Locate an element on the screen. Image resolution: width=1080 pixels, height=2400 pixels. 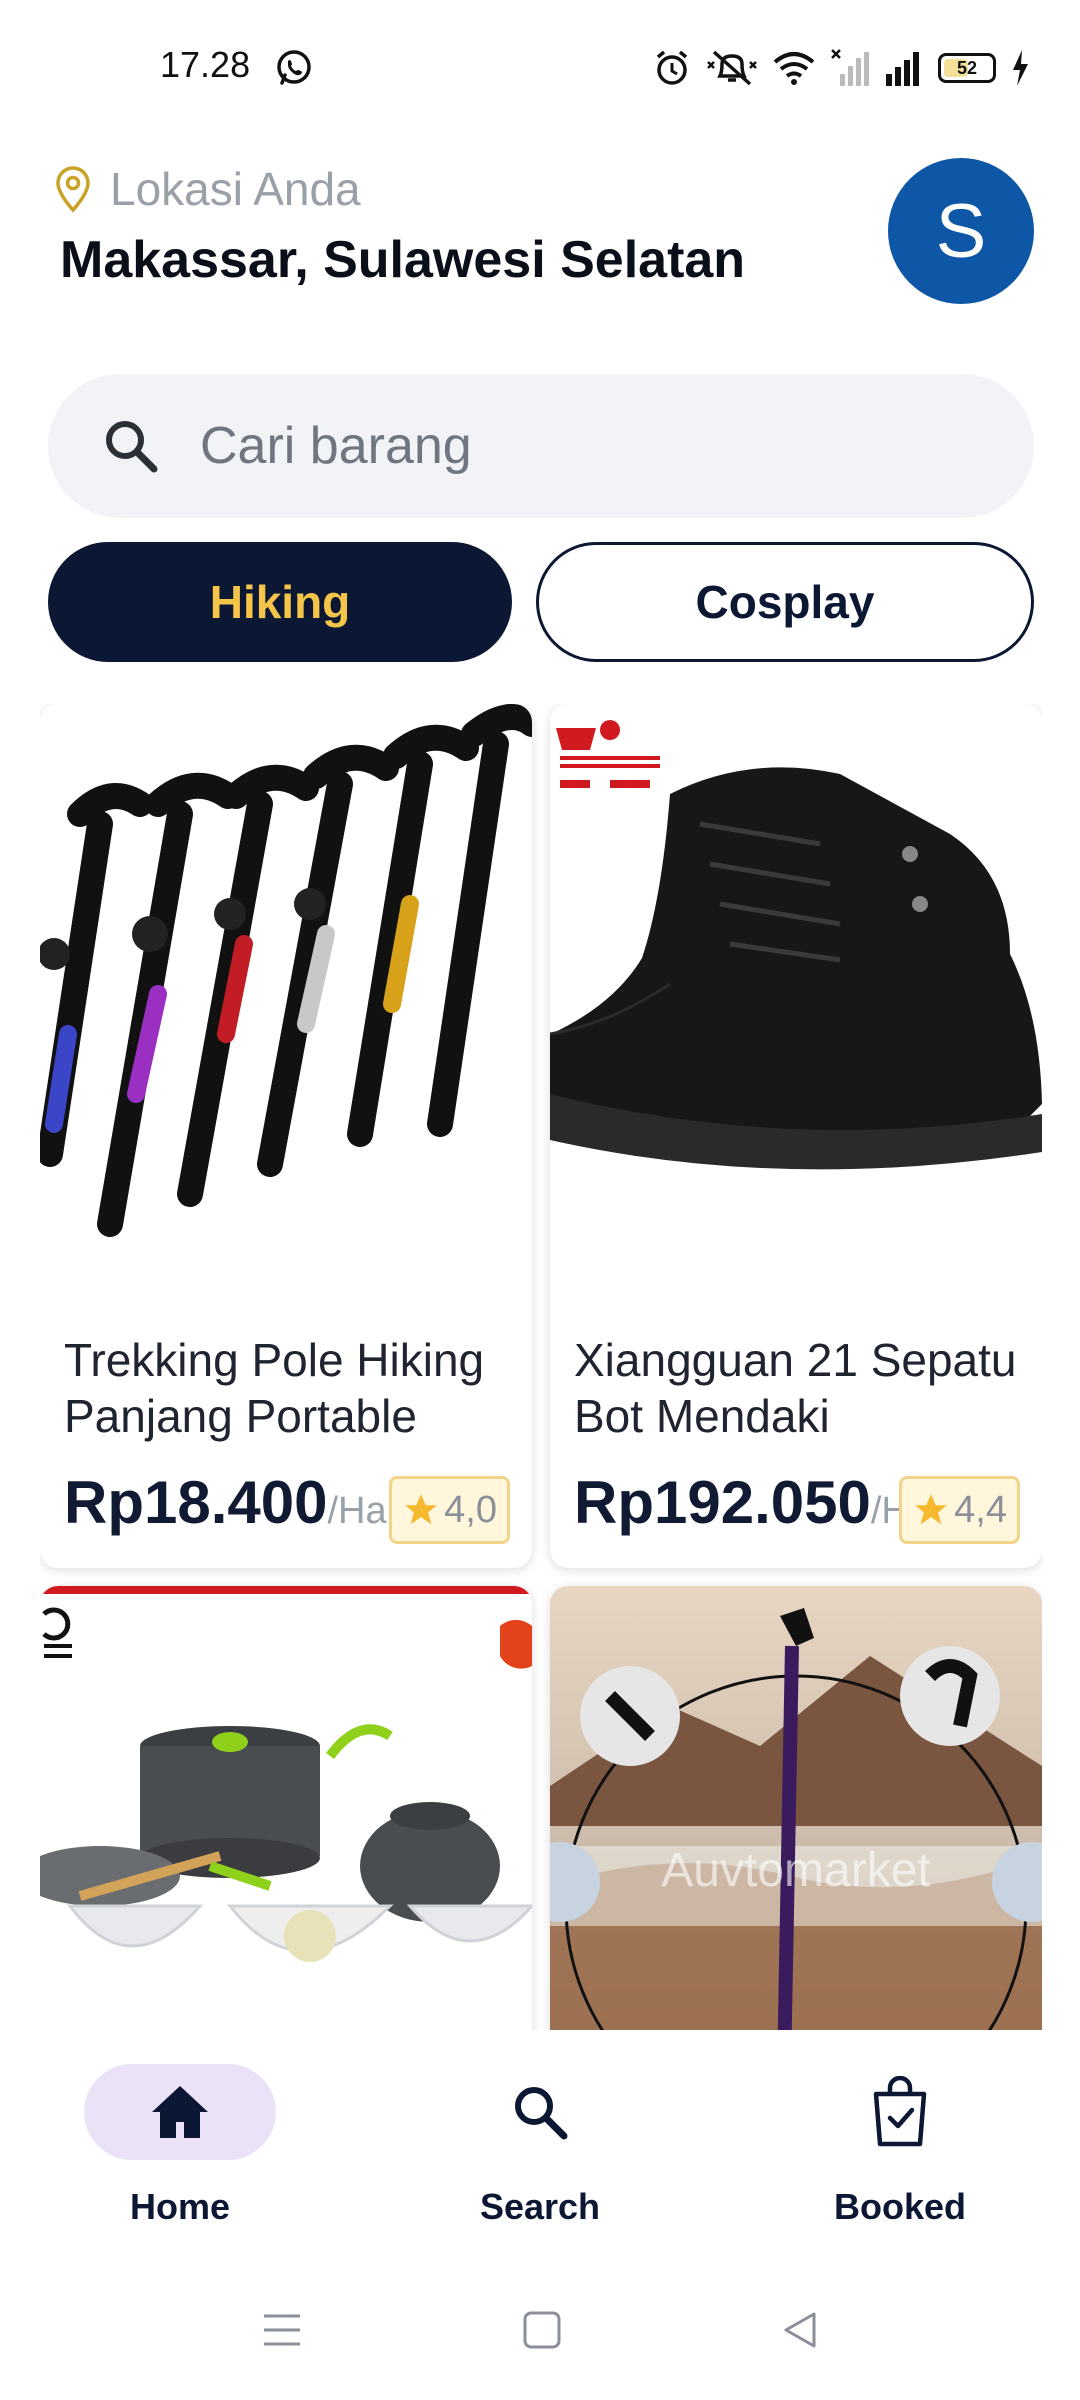
product-card is located at coordinates (286, 1808).